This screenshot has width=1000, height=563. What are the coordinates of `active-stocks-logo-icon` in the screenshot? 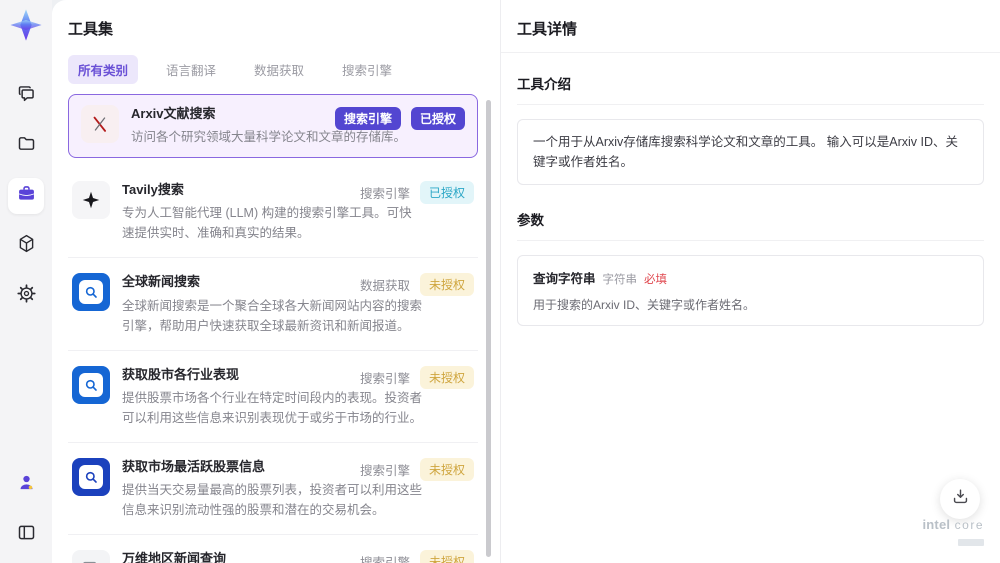 It's located at (91, 476).